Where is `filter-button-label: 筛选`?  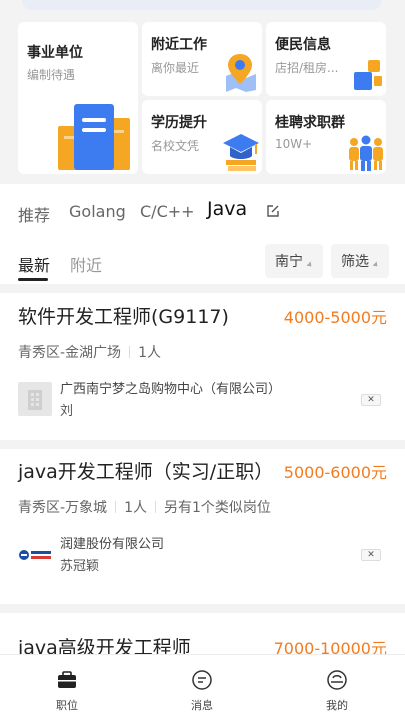
filter-button-label: 筛选 is located at coordinates (355, 262).